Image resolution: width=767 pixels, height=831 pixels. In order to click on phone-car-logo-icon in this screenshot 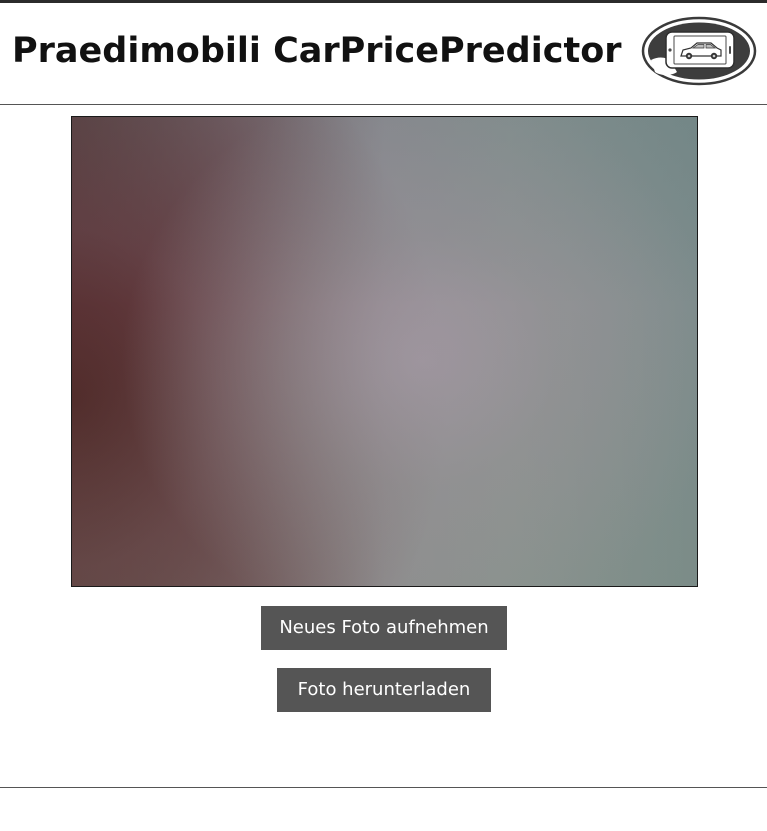, I will do `click(699, 51)`.